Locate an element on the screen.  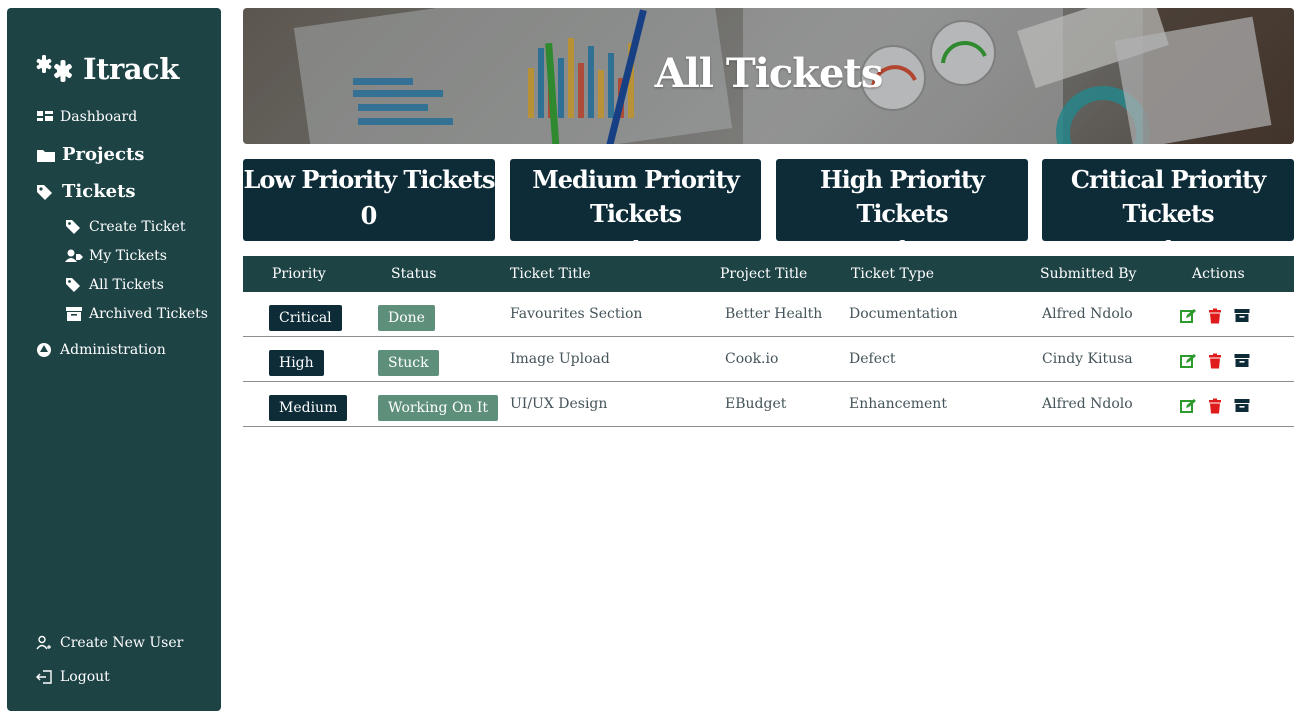
sidebar-item-logout: Logout is located at coordinates (73, 677).